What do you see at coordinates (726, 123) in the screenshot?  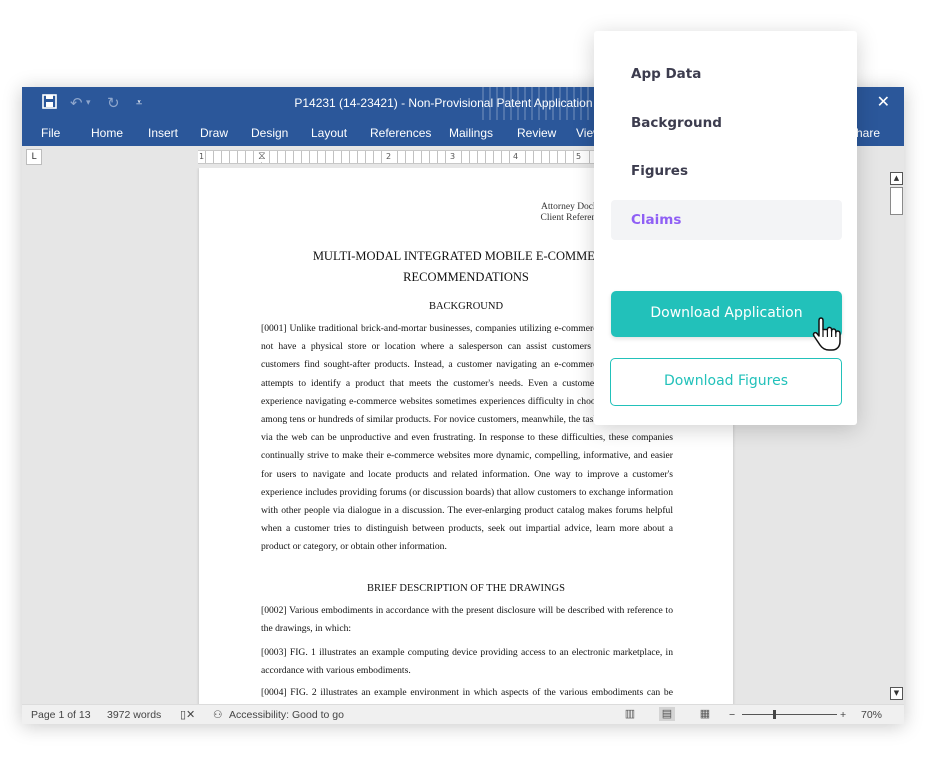 I see `menu-item-background: Background` at bounding box center [726, 123].